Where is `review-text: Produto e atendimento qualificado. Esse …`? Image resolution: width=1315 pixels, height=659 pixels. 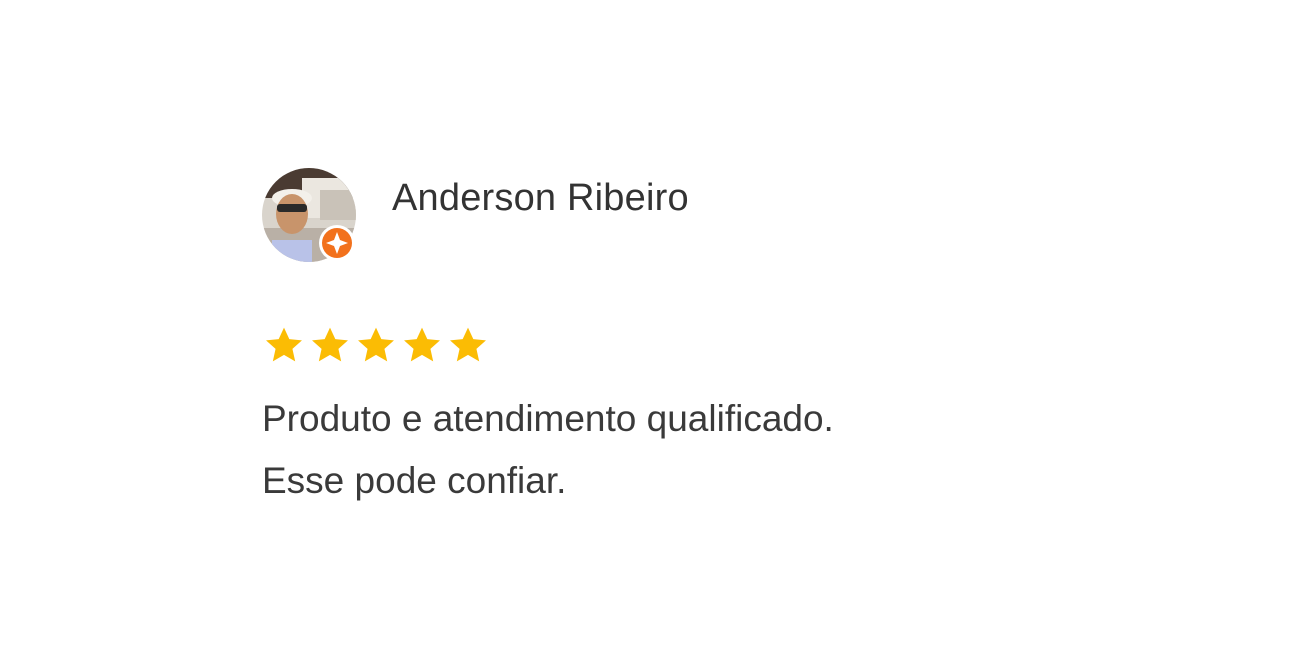
review-text: Produto e atendimento qualificado. Esse … is located at coordinates (548, 449).